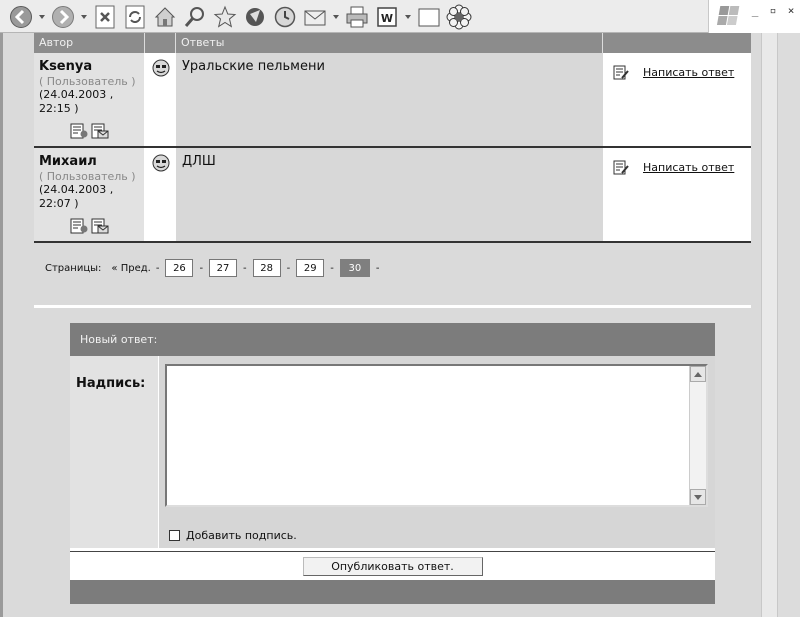 Image resolution: width=800 pixels, height=617 pixels. Describe the element at coordinates (459, 17) in the screenshot. I see `flower-icon` at that location.